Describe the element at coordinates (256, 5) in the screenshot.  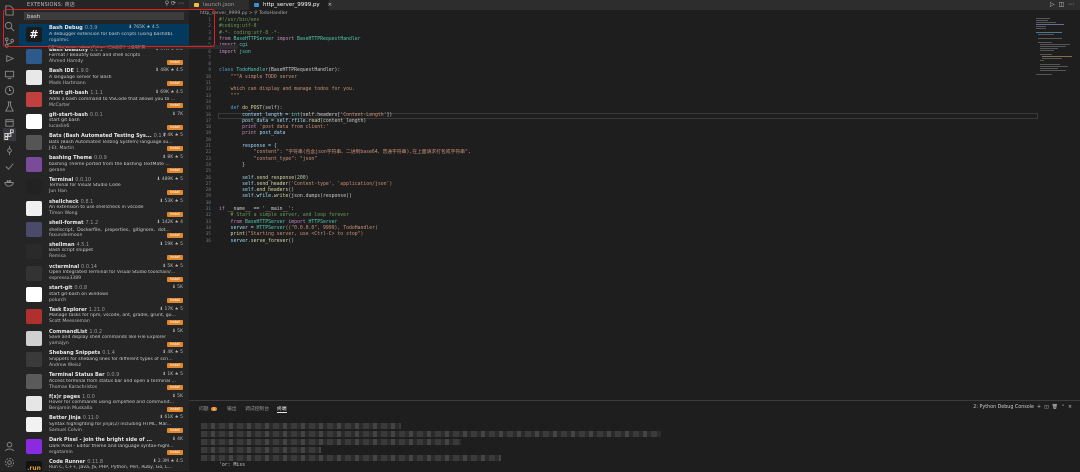
I see `python-file-icon` at that location.